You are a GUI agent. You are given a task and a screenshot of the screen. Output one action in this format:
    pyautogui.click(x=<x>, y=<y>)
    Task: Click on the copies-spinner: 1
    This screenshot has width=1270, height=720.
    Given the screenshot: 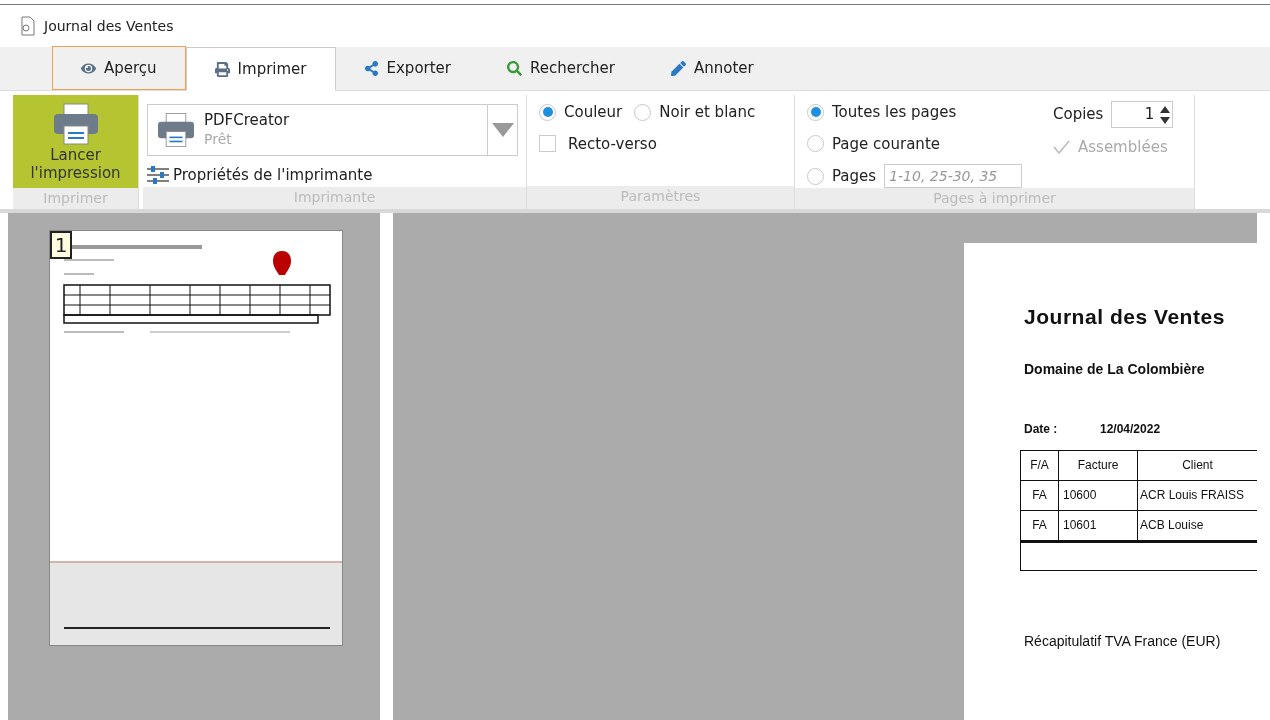 What is the action you would take?
    pyautogui.click(x=1142, y=114)
    